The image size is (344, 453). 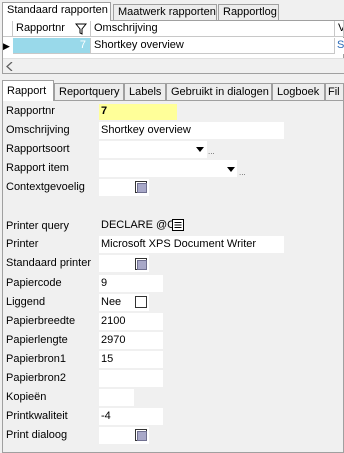 What do you see at coordinates (213, 46) in the screenshot?
I see `grid-cell-omschrijving: Shortkey overview` at bounding box center [213, 46].